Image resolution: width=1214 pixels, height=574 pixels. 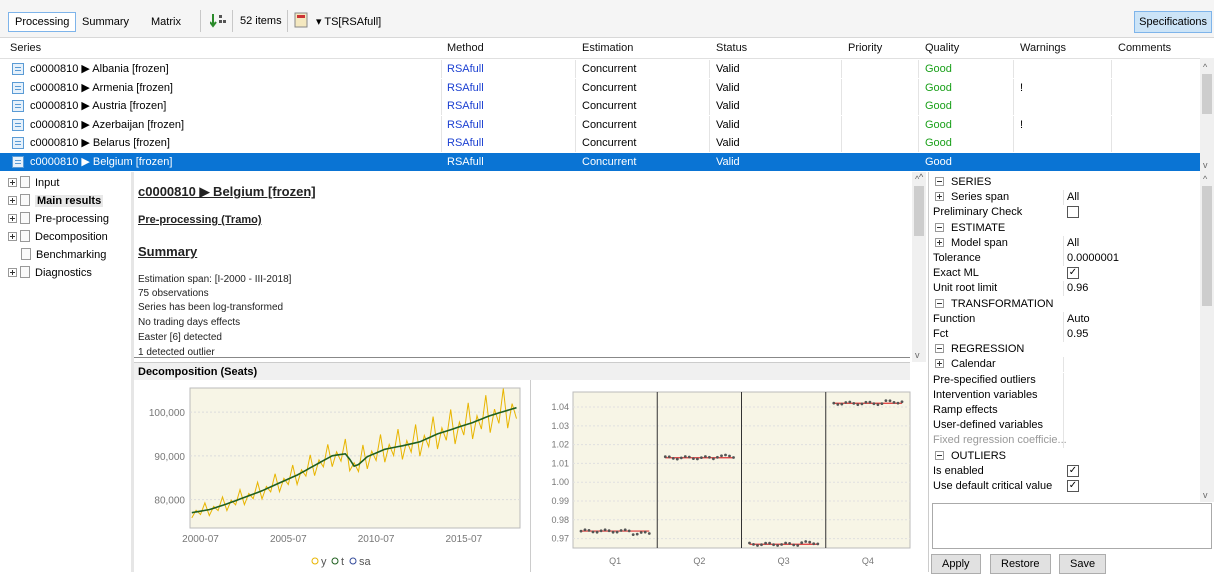 I want to click on spec-label: Function, so click(x=954, y=318).